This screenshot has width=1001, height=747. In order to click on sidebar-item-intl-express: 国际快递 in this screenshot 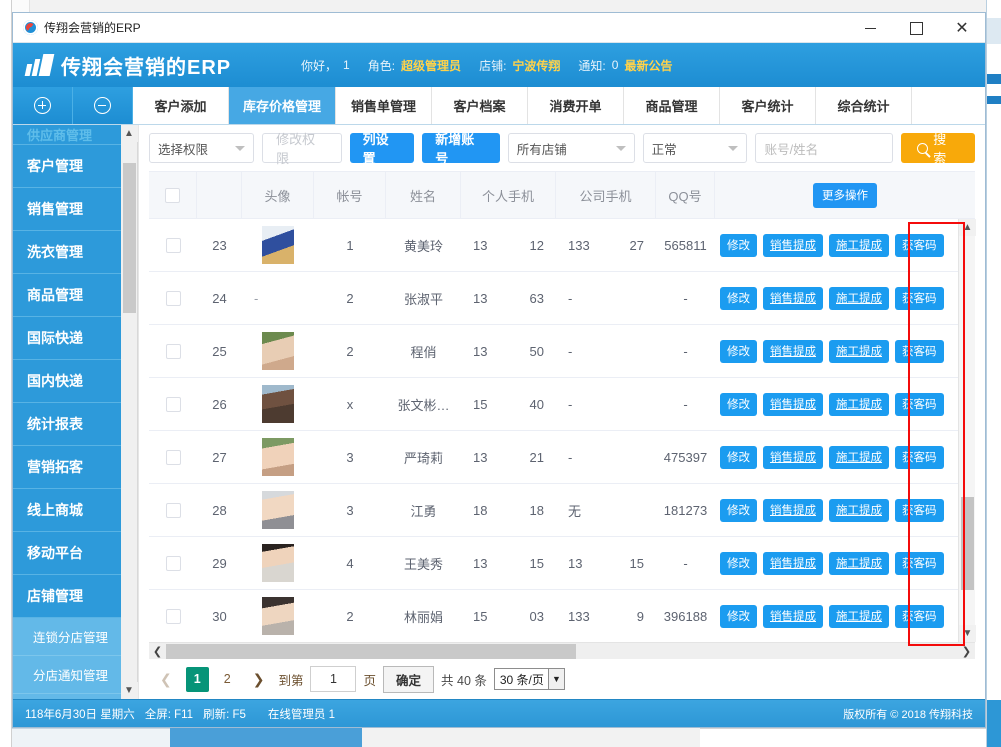, I will do `click(67, 338)`.